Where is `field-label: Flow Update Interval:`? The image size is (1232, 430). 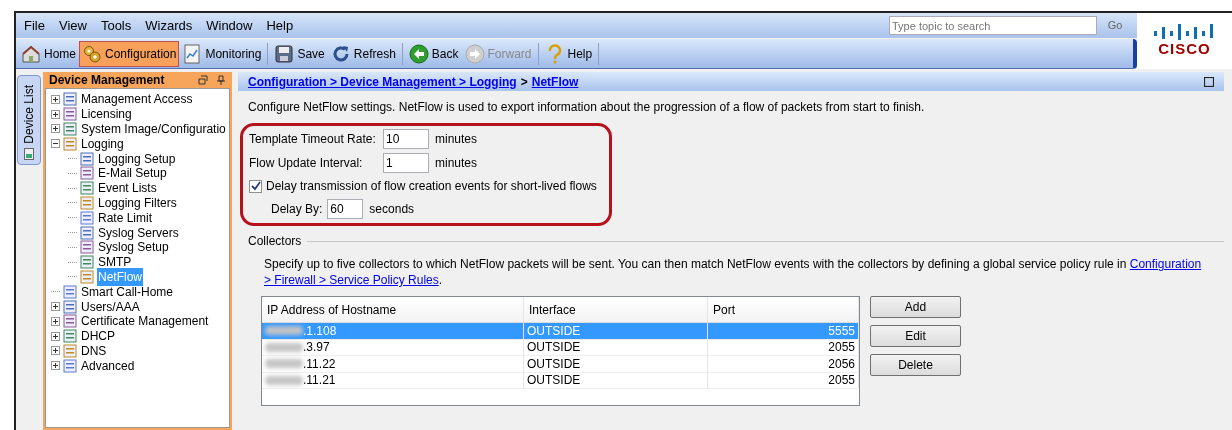 field-label: Flow Update Interval: is located at coordinates (306, 163).